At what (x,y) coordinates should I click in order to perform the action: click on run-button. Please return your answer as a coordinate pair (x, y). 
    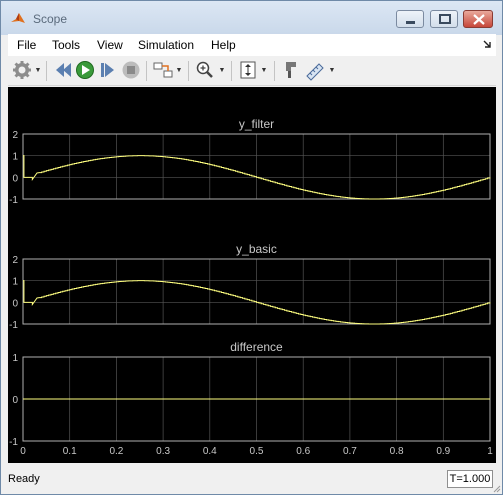
    Looking at the image, I should click on (85, 70).